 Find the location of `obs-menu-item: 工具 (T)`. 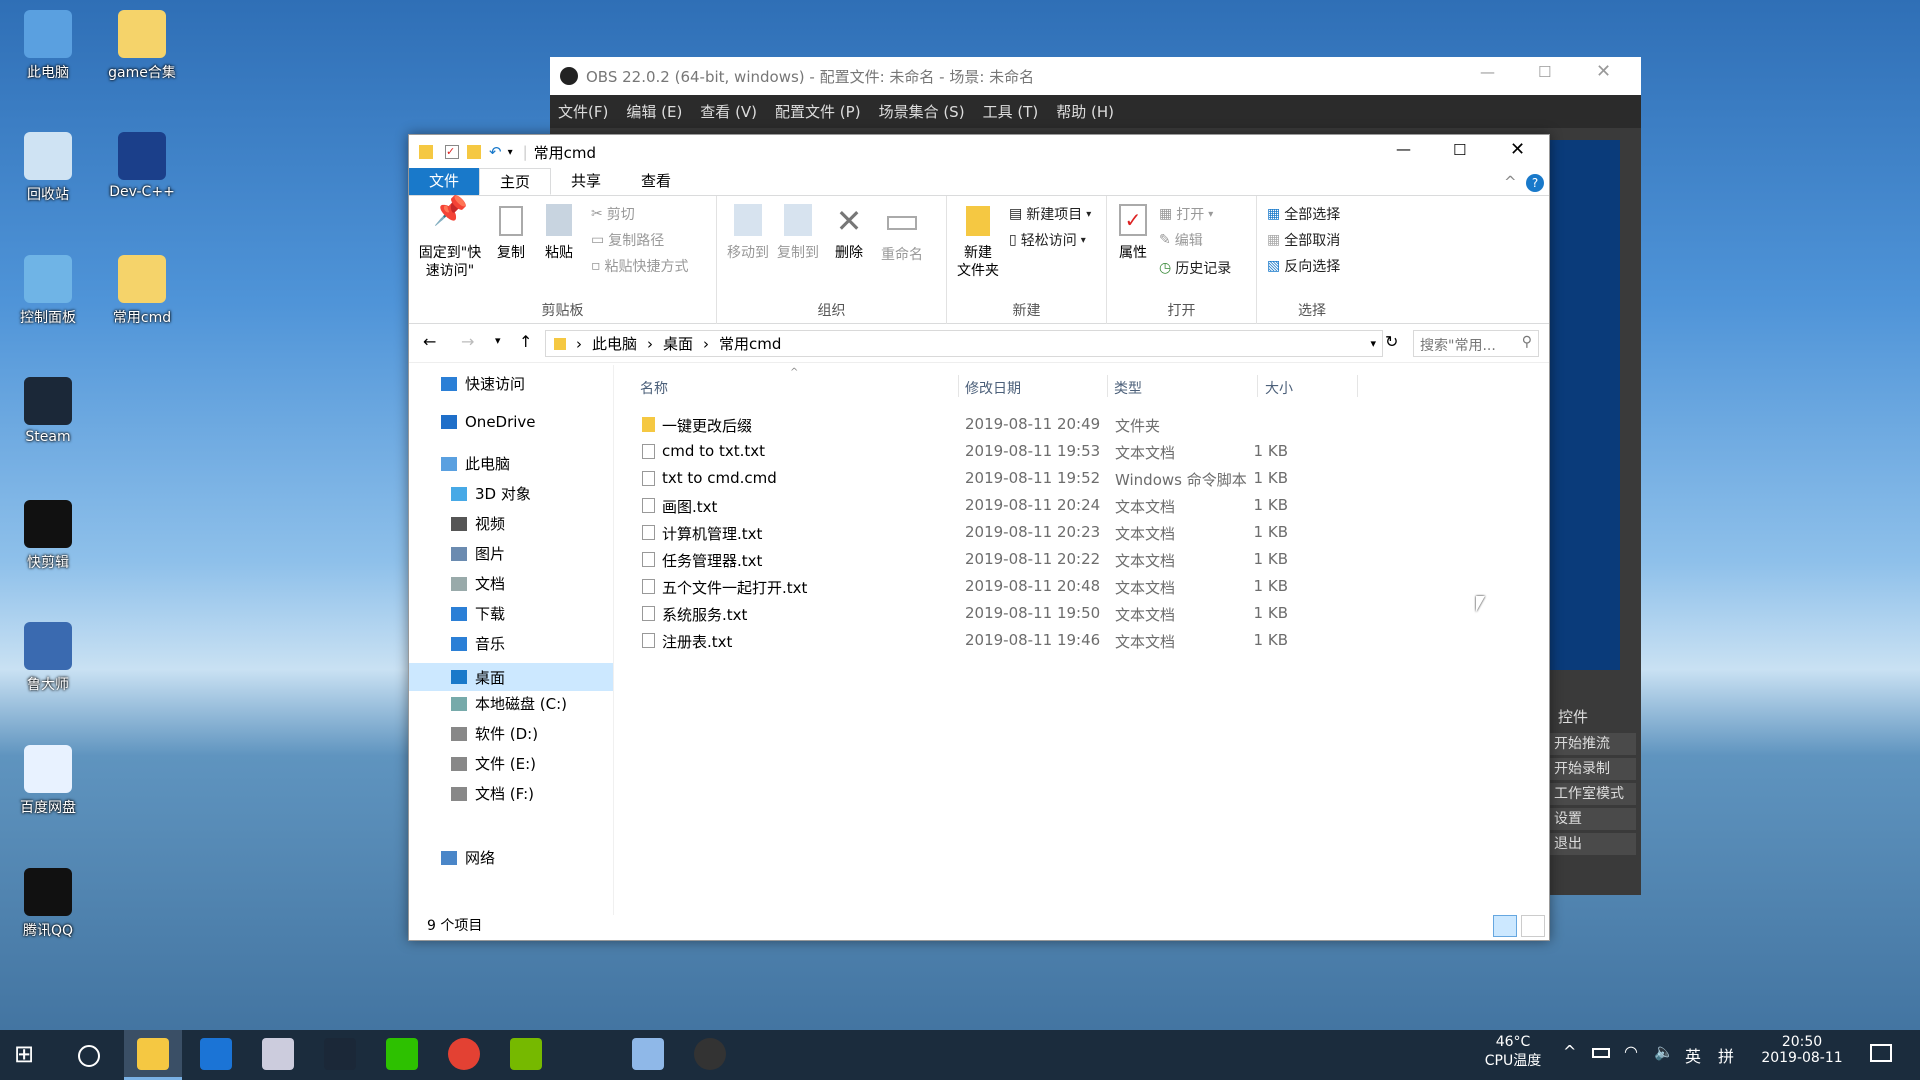

obs-menu-item: 工具 (T) is located at coordinates (1011, 111).